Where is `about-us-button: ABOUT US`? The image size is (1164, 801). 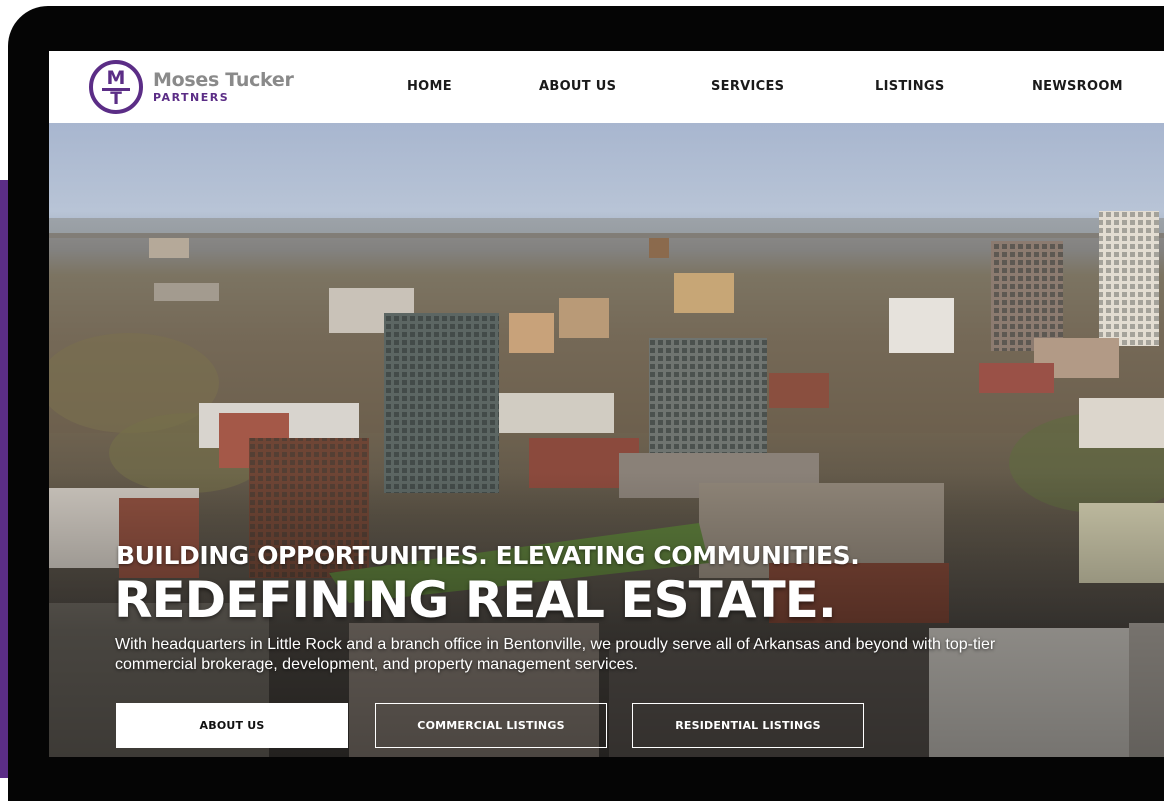
about-us-button: ABOUT US is located at coordinates (232, 725).